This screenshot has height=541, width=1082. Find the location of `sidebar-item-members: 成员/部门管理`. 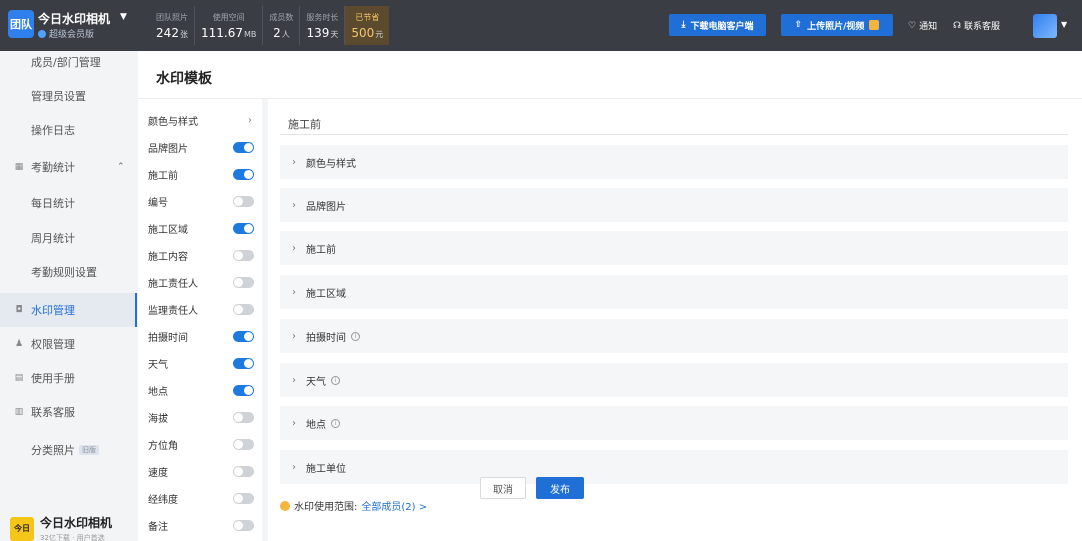

sidebar-item-members: 成员/部门管理 is located at coordinates (68, 62).